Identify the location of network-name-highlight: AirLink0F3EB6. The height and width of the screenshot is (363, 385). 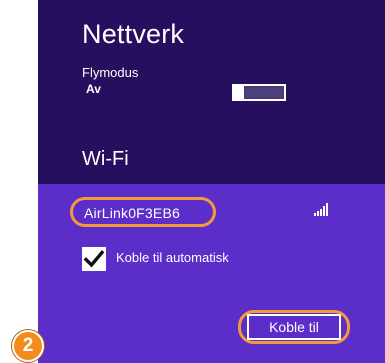
(143, 212).